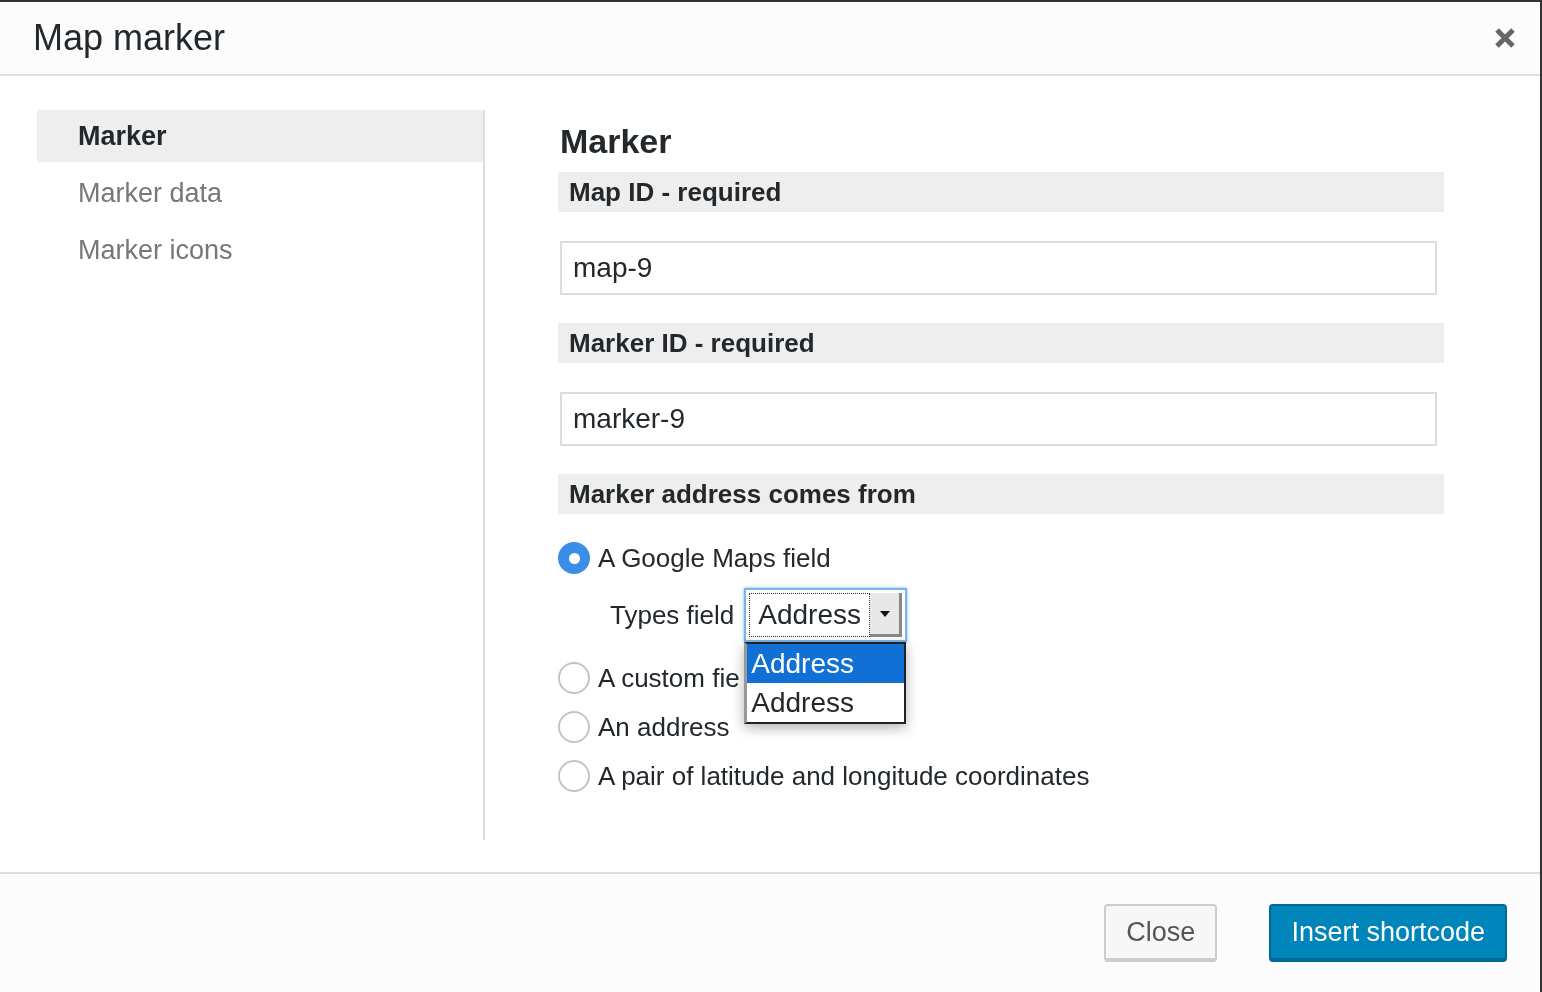  Describe the element at coordinates (129, 38) in the screenshot. I see `dialog-title: Map marker` at that location.